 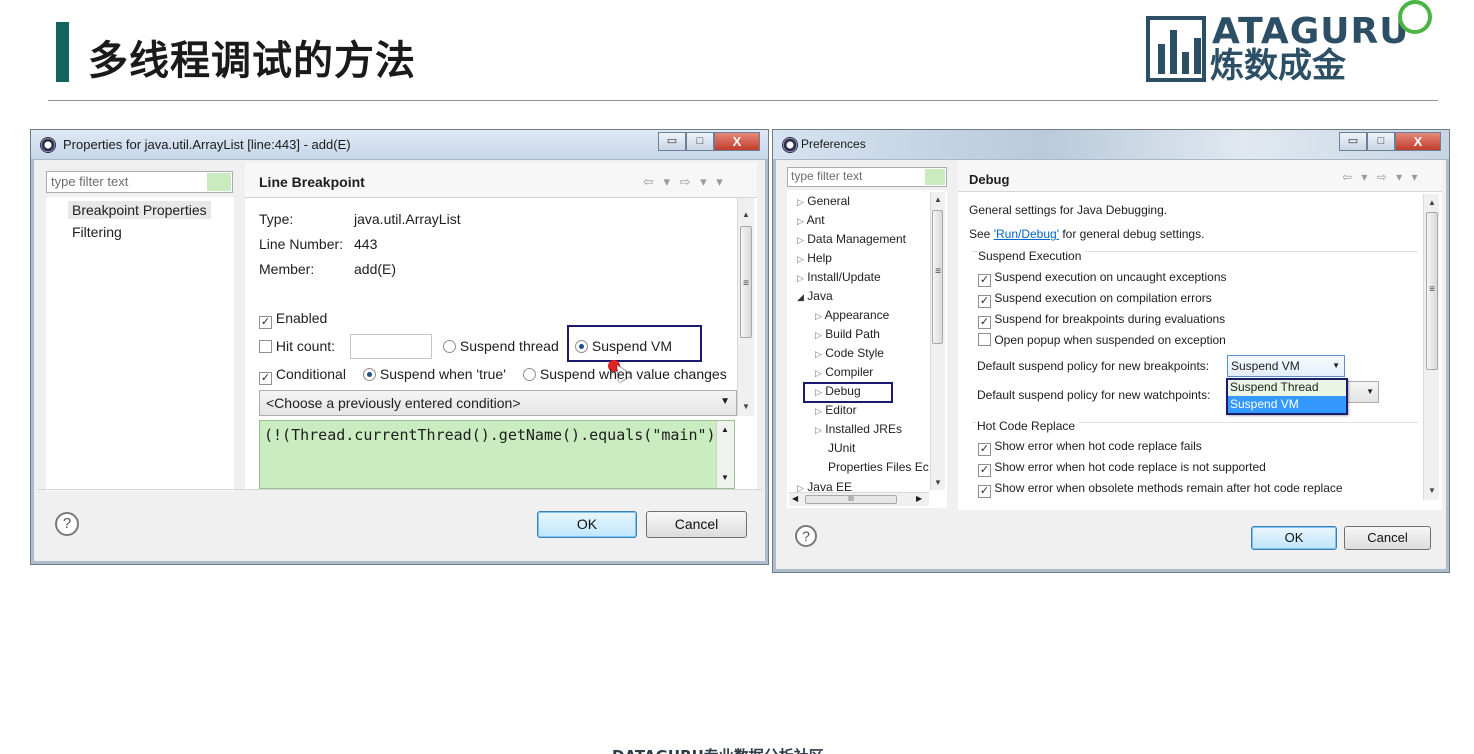 What do you see at coordinates (305, 346) in the screenshot?
I see `hit-count-label: Hit count:` at bounding box center [305, 346].